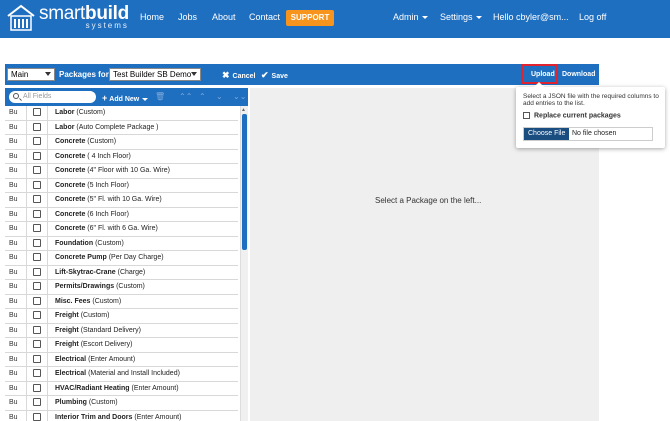  I want to click on upload-button: Upload, so click(543, 74).